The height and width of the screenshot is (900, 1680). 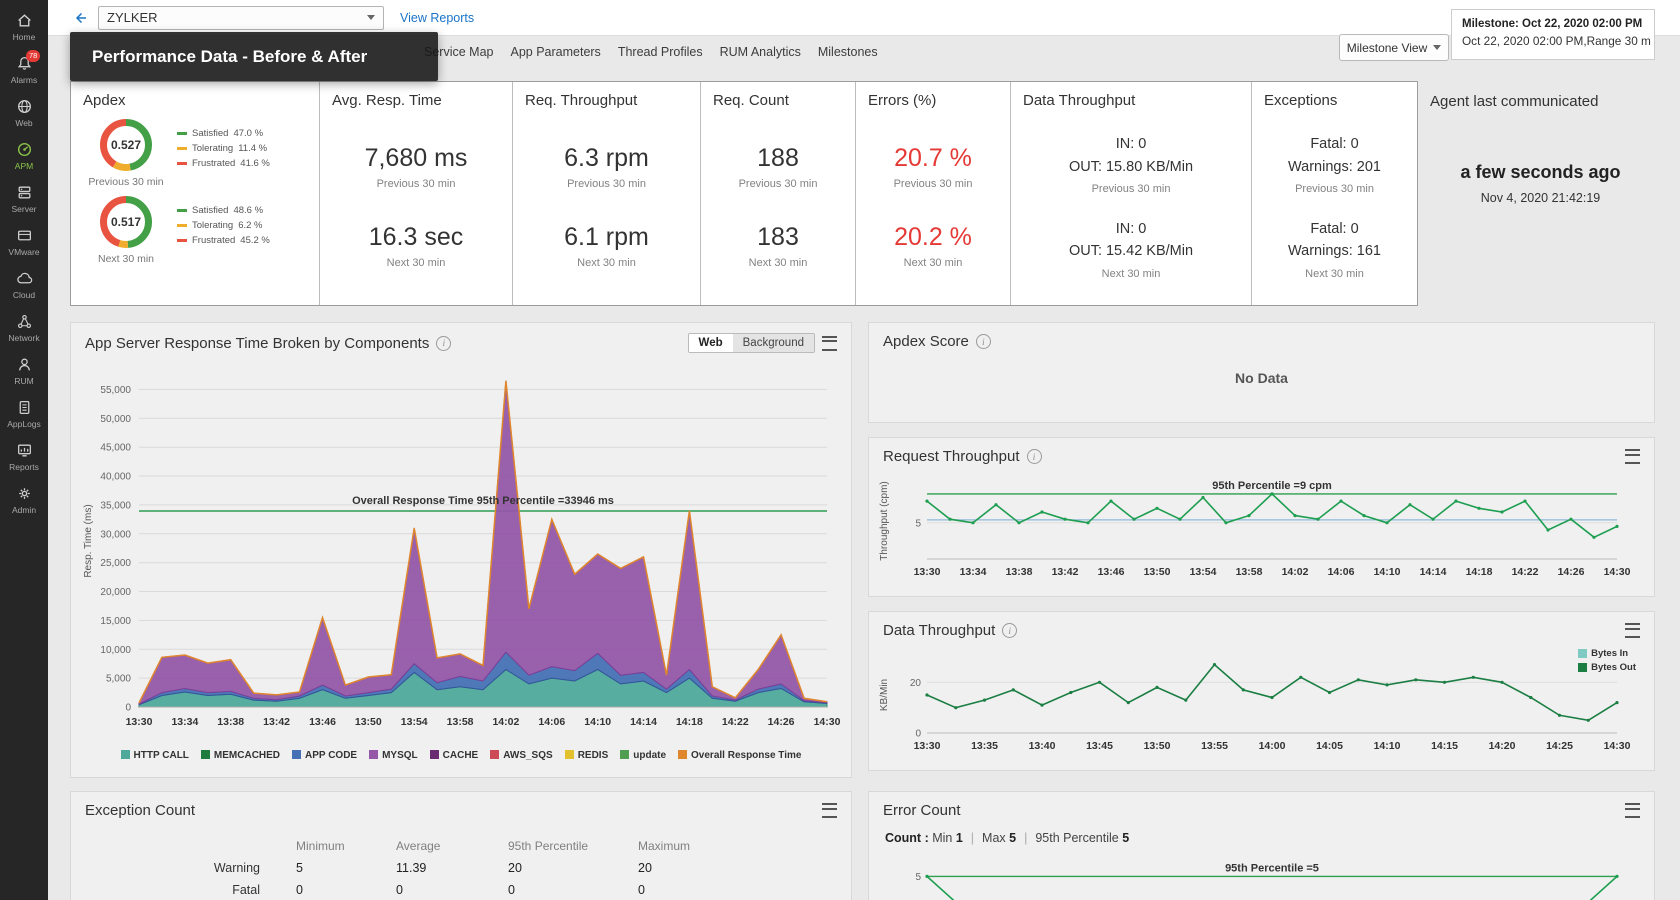 What do you see at coordinates (418, 846) in the screenshot?
I see `column-header: Average` at bounding box center [418, 846].